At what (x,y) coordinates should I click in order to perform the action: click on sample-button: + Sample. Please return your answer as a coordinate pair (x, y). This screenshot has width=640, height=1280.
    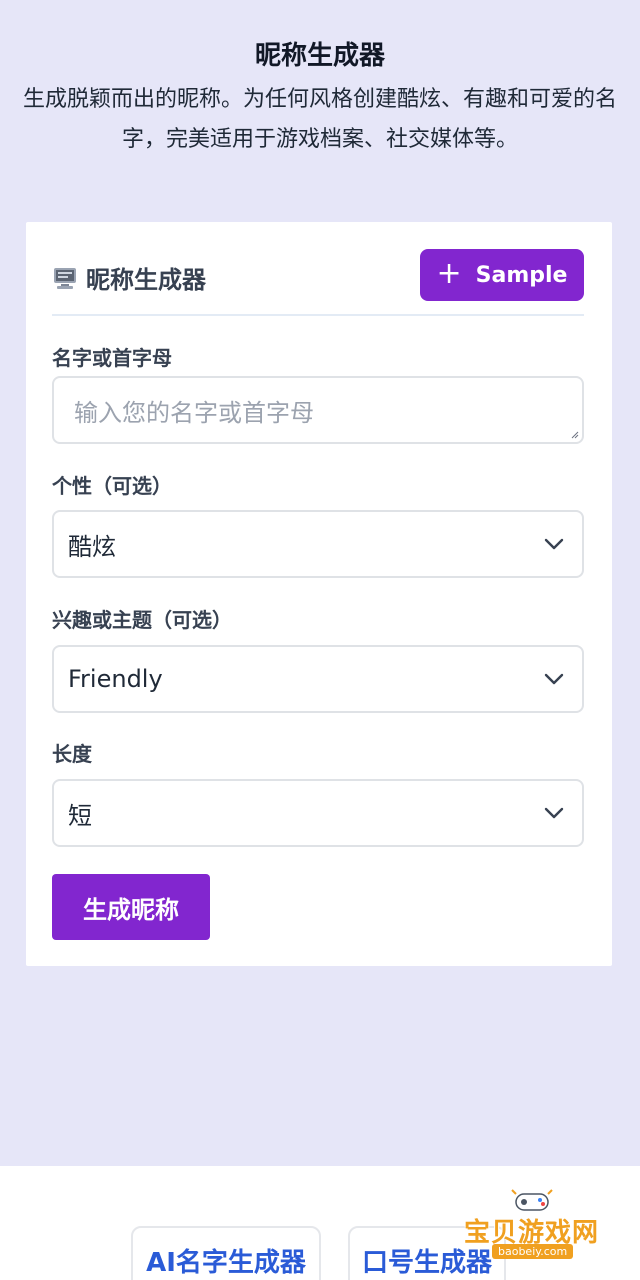
    Looking at the image, I should click on (502, 275).